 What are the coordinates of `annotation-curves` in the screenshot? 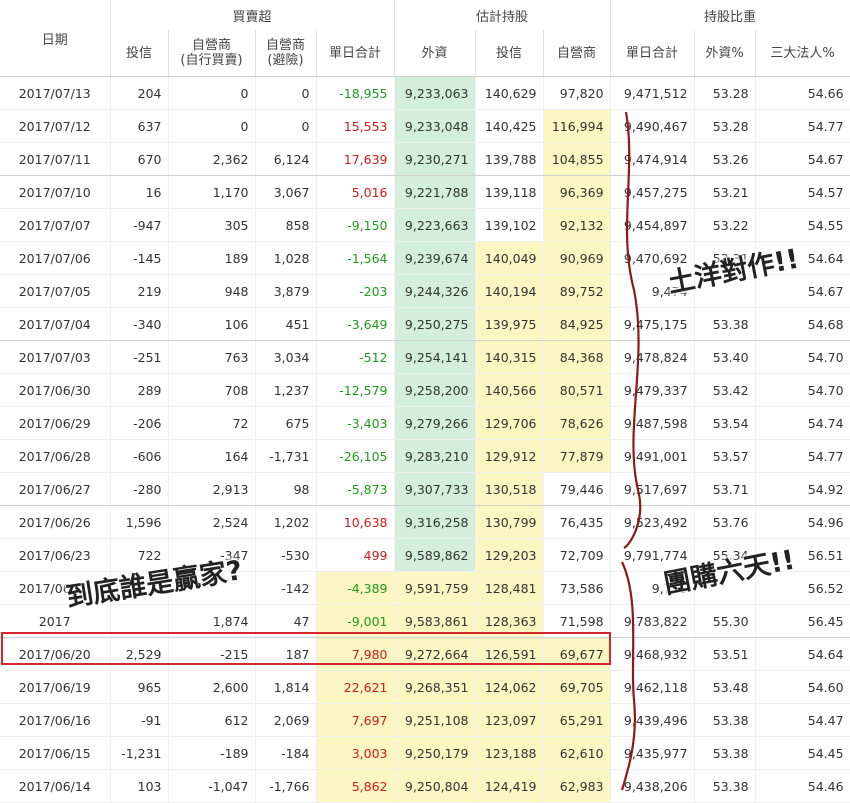 It's located at (631, 451).